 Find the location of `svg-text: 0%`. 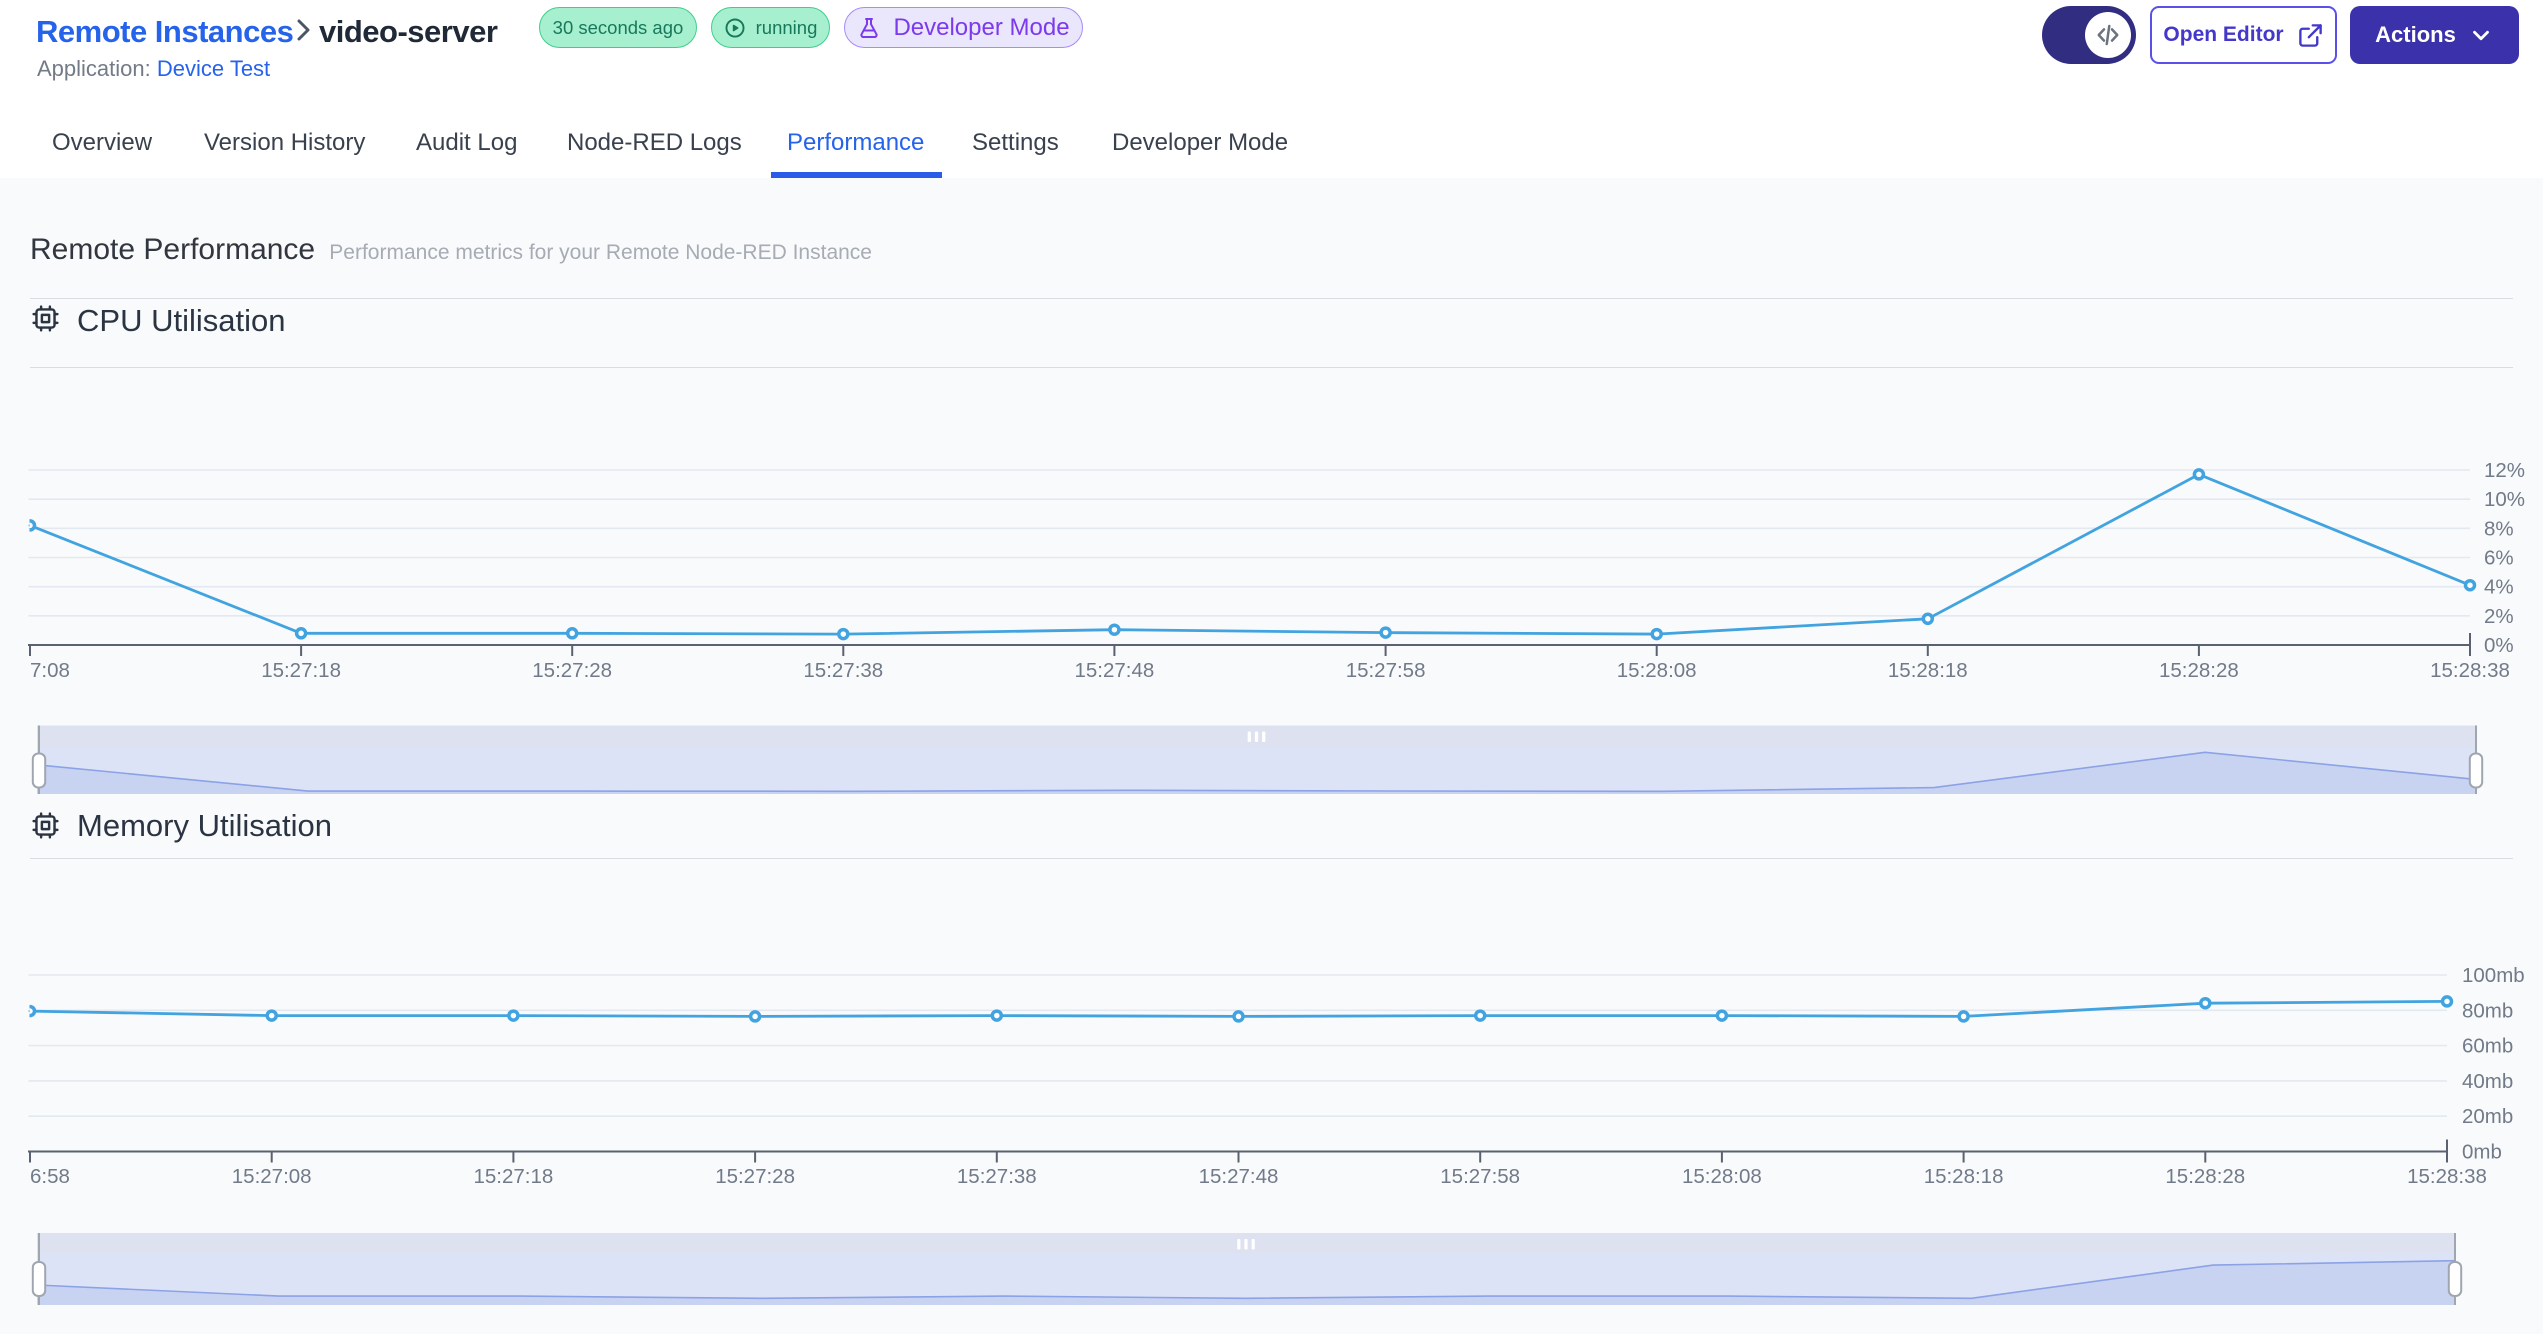

svg-text: 0% is located at coordinates (2499, 645).